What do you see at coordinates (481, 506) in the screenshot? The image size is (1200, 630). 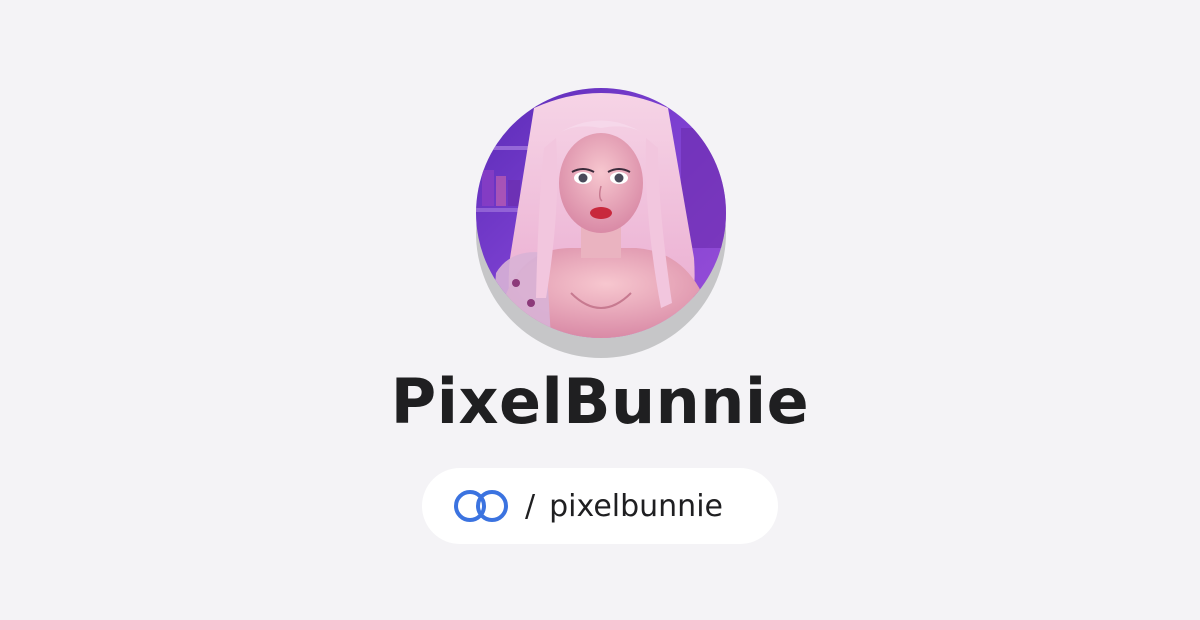 I see `linked-rings-logo-icon` at bounding box center [481, 506].